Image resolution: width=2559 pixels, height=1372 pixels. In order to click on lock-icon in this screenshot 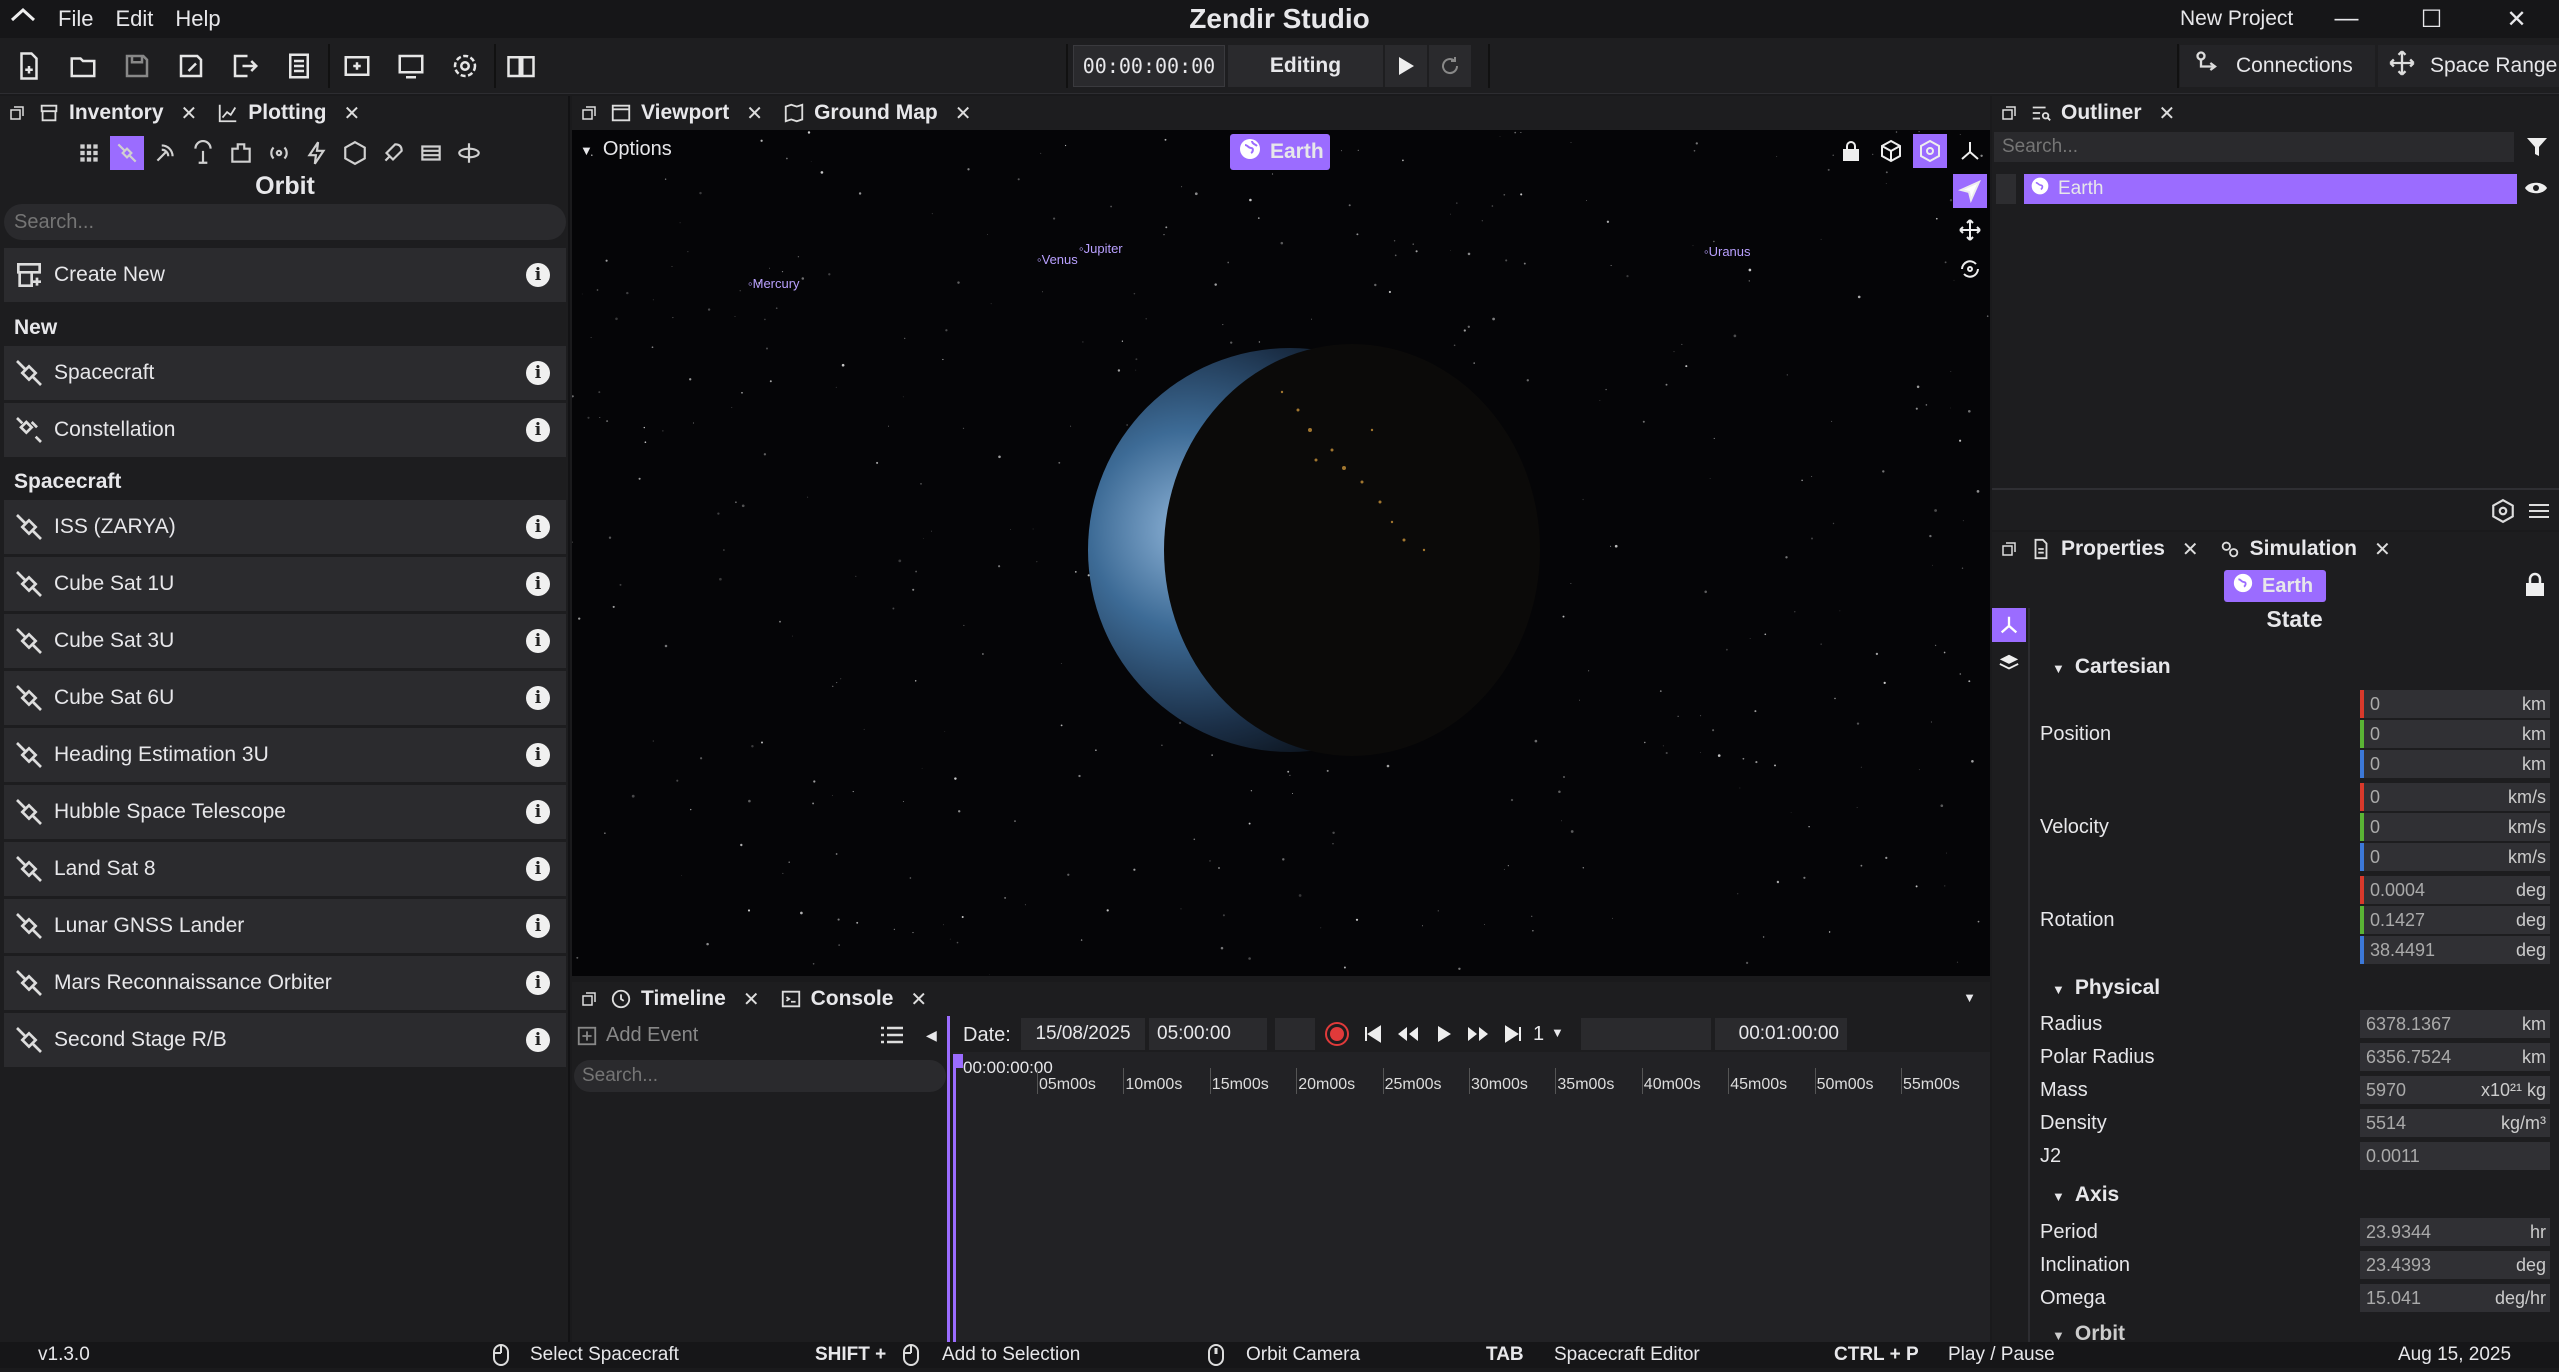, I will do `click(2535, 587)`.